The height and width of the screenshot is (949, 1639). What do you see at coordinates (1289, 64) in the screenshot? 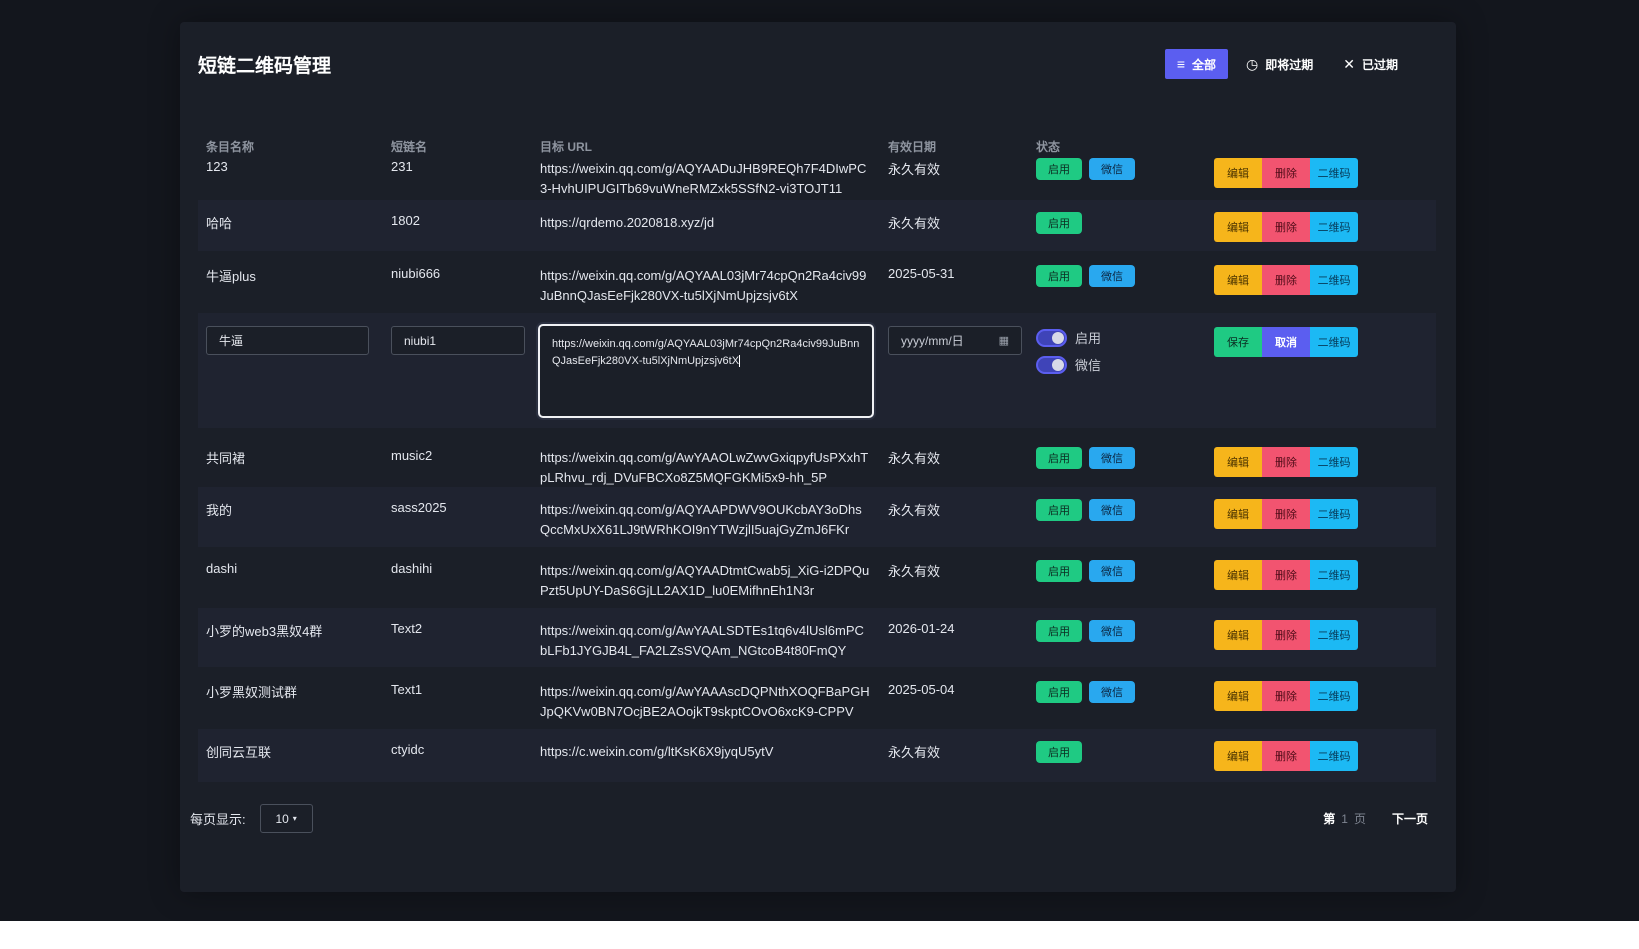
I see `filter-expiring-label: 即将过期` at bounding box center [1289, 64].